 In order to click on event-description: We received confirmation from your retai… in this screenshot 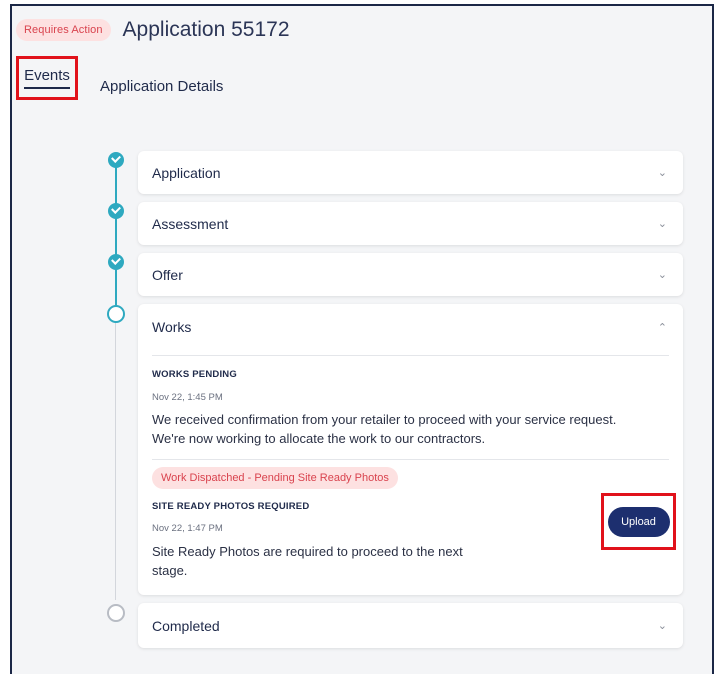, I will do `click(384, 429)`.